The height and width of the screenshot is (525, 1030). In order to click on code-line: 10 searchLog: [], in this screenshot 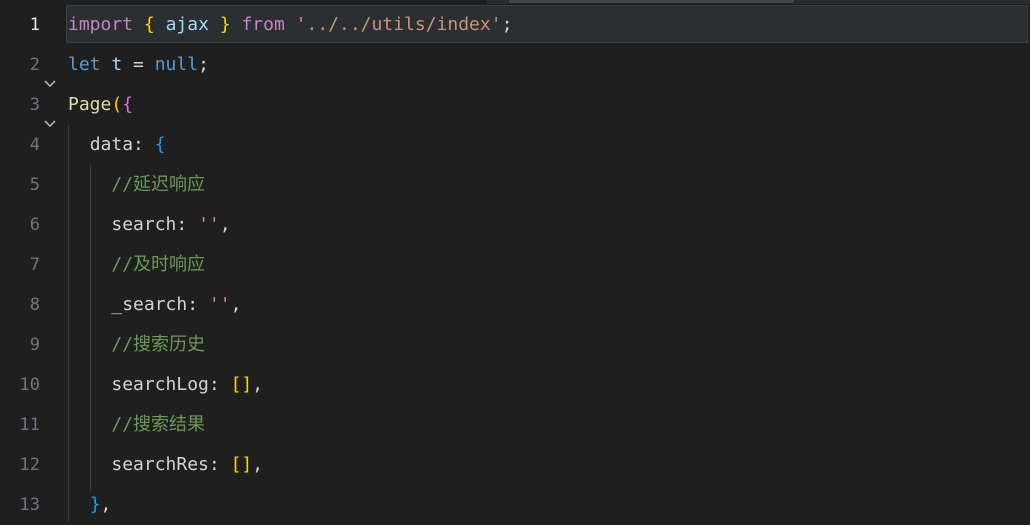, I will do `click(515, 385)`.